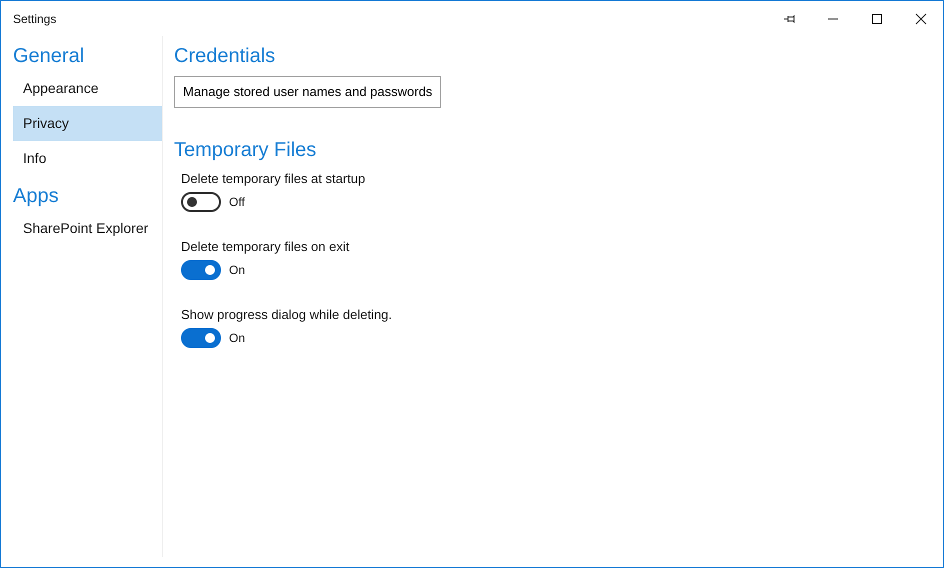 This screenshot has height=568, width=944. I want to click on toggle-label: Show progress dialog while deleting., so click(287, 315).